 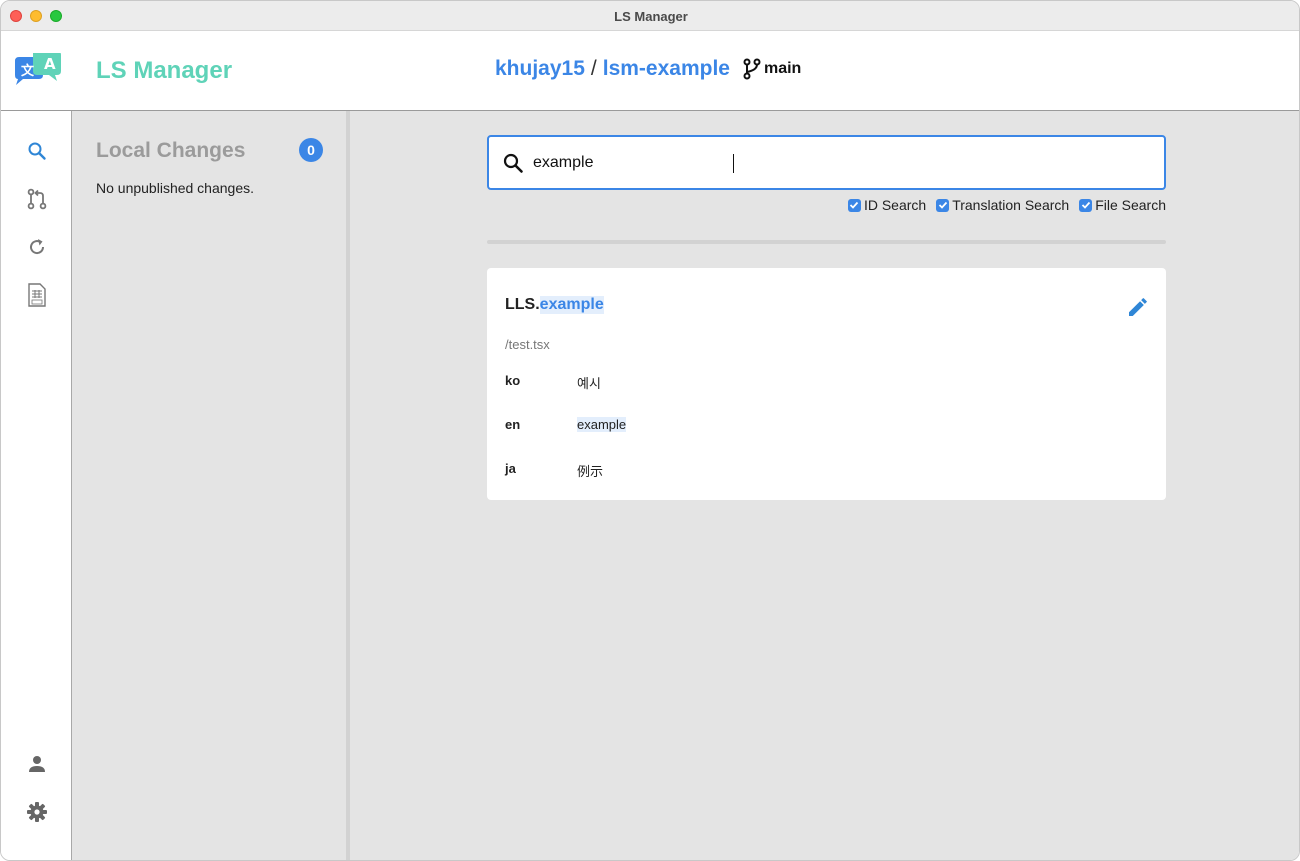 I want to click on repo-owner-link: khujay15, so click(x=540, y=69).